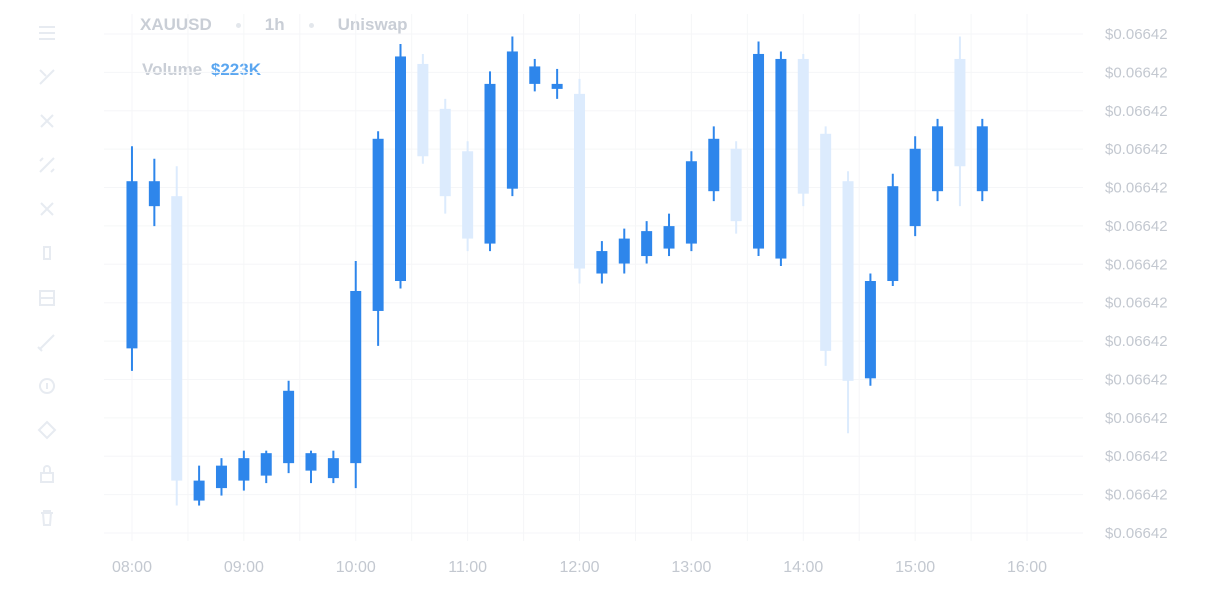 The width and height of the screenshot is (1208, 604). What do you see at coordinates (803, 567) in the screenshot?
I see `x-tick-label: 14:00` at bounding box center [803, 567].